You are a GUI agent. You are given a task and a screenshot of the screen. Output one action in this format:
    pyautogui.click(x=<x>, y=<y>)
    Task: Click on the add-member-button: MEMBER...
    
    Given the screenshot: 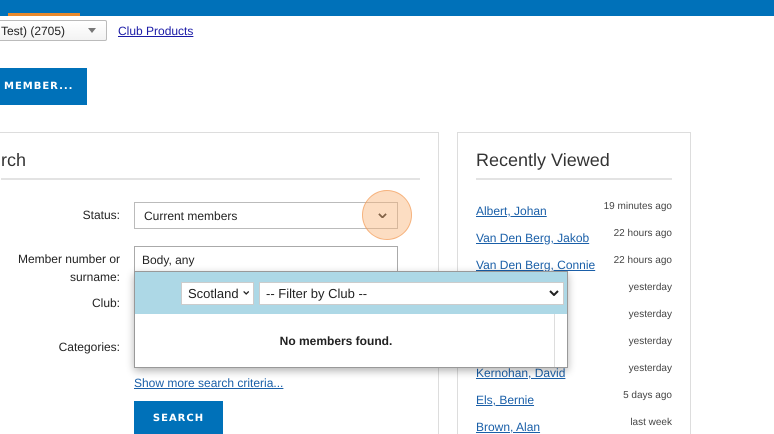 What is the action you would take?
    pyautogui.click(x=43, y=86)
    